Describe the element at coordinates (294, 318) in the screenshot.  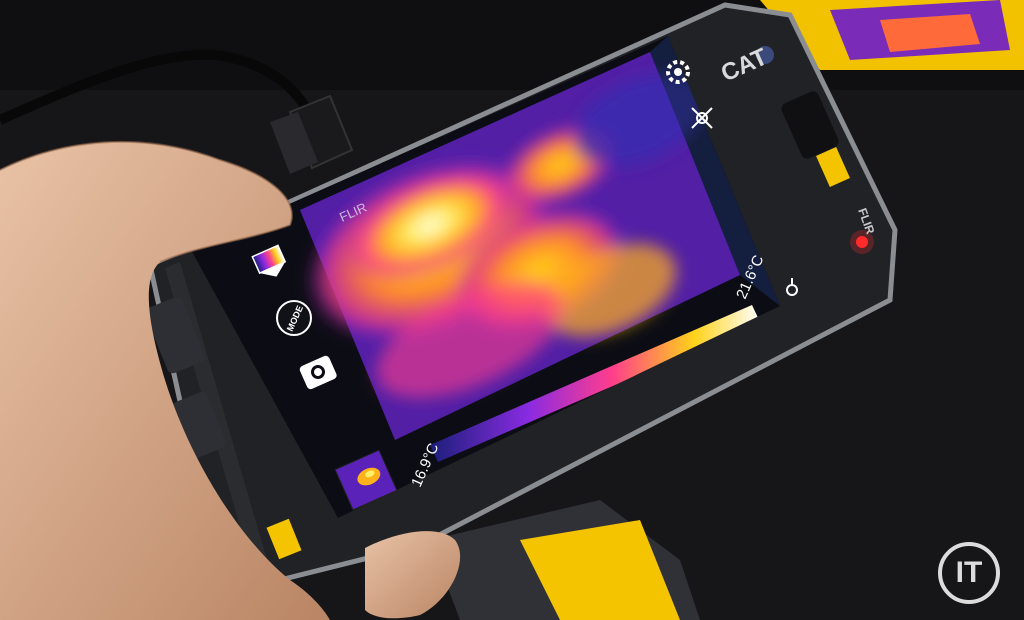
I see `mode-button: MODE` at that location.